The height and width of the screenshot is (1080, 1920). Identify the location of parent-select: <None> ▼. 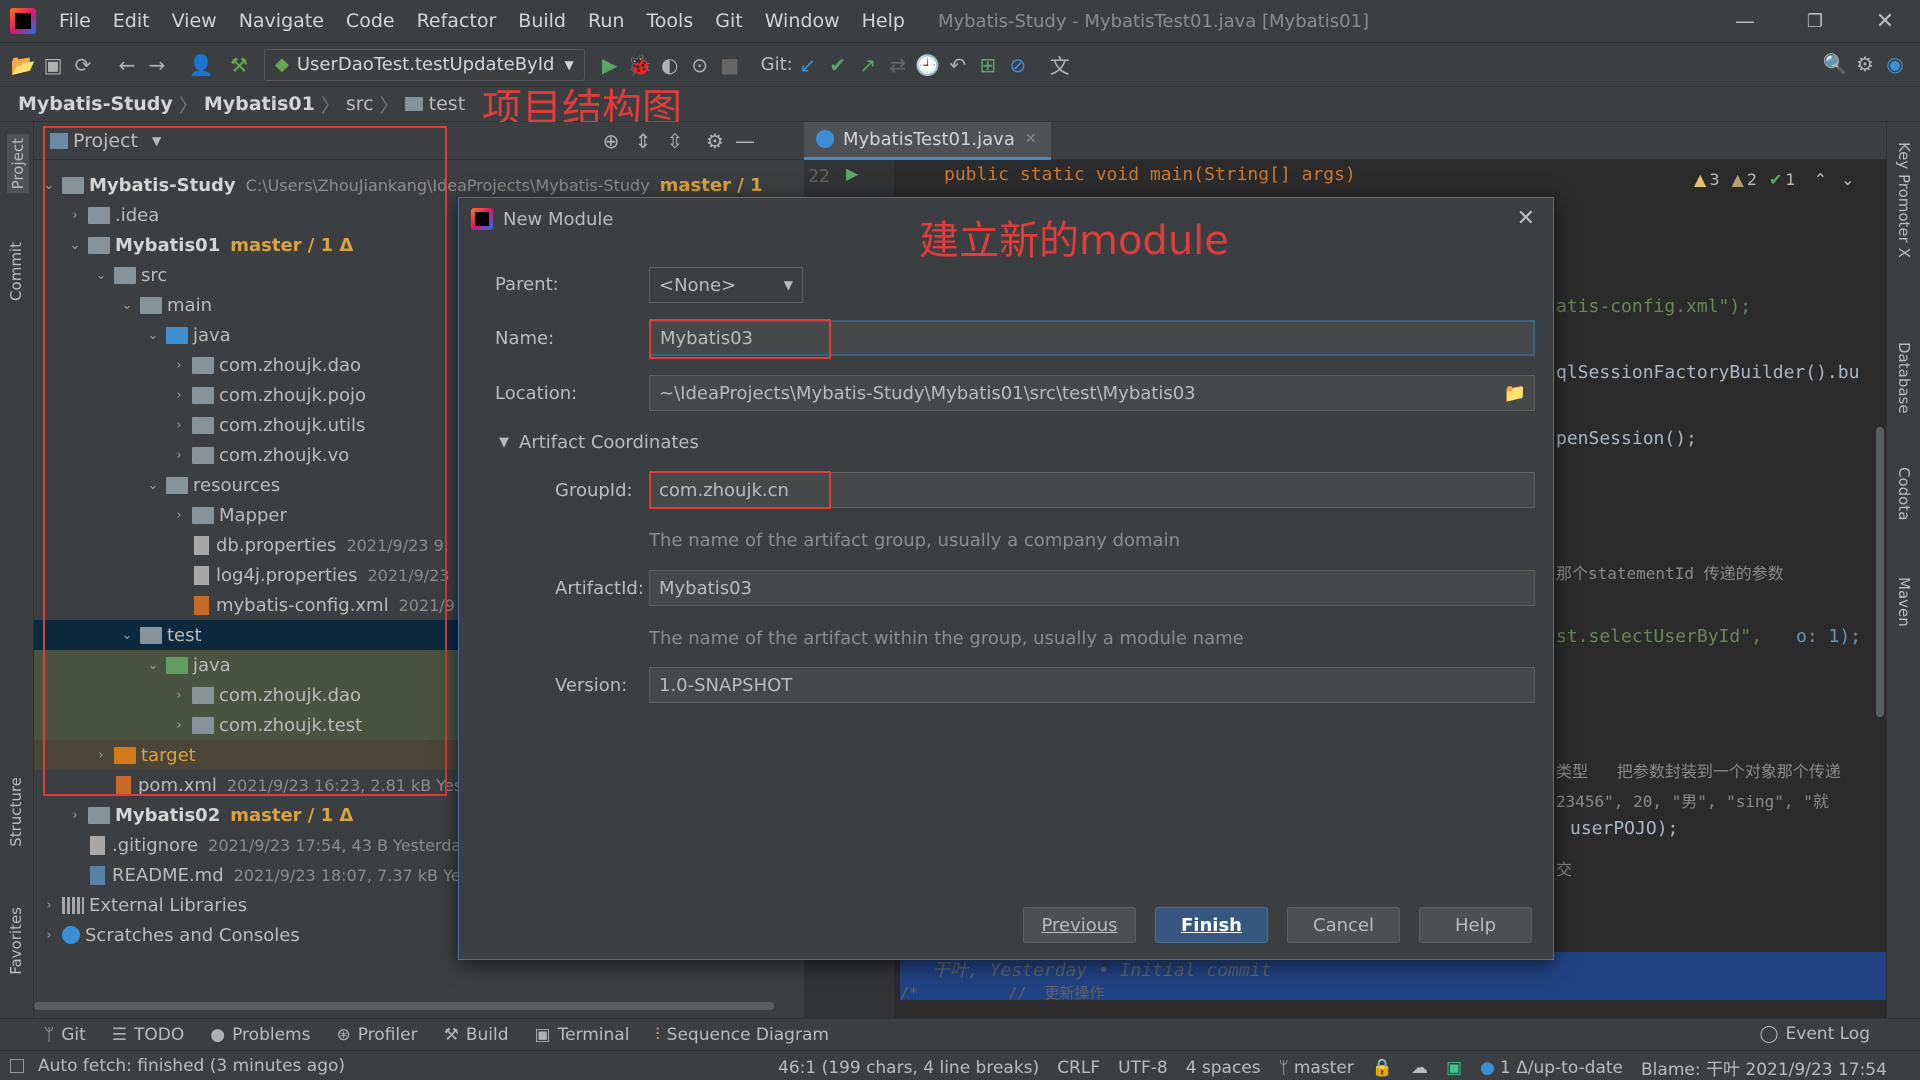
(726, 285).